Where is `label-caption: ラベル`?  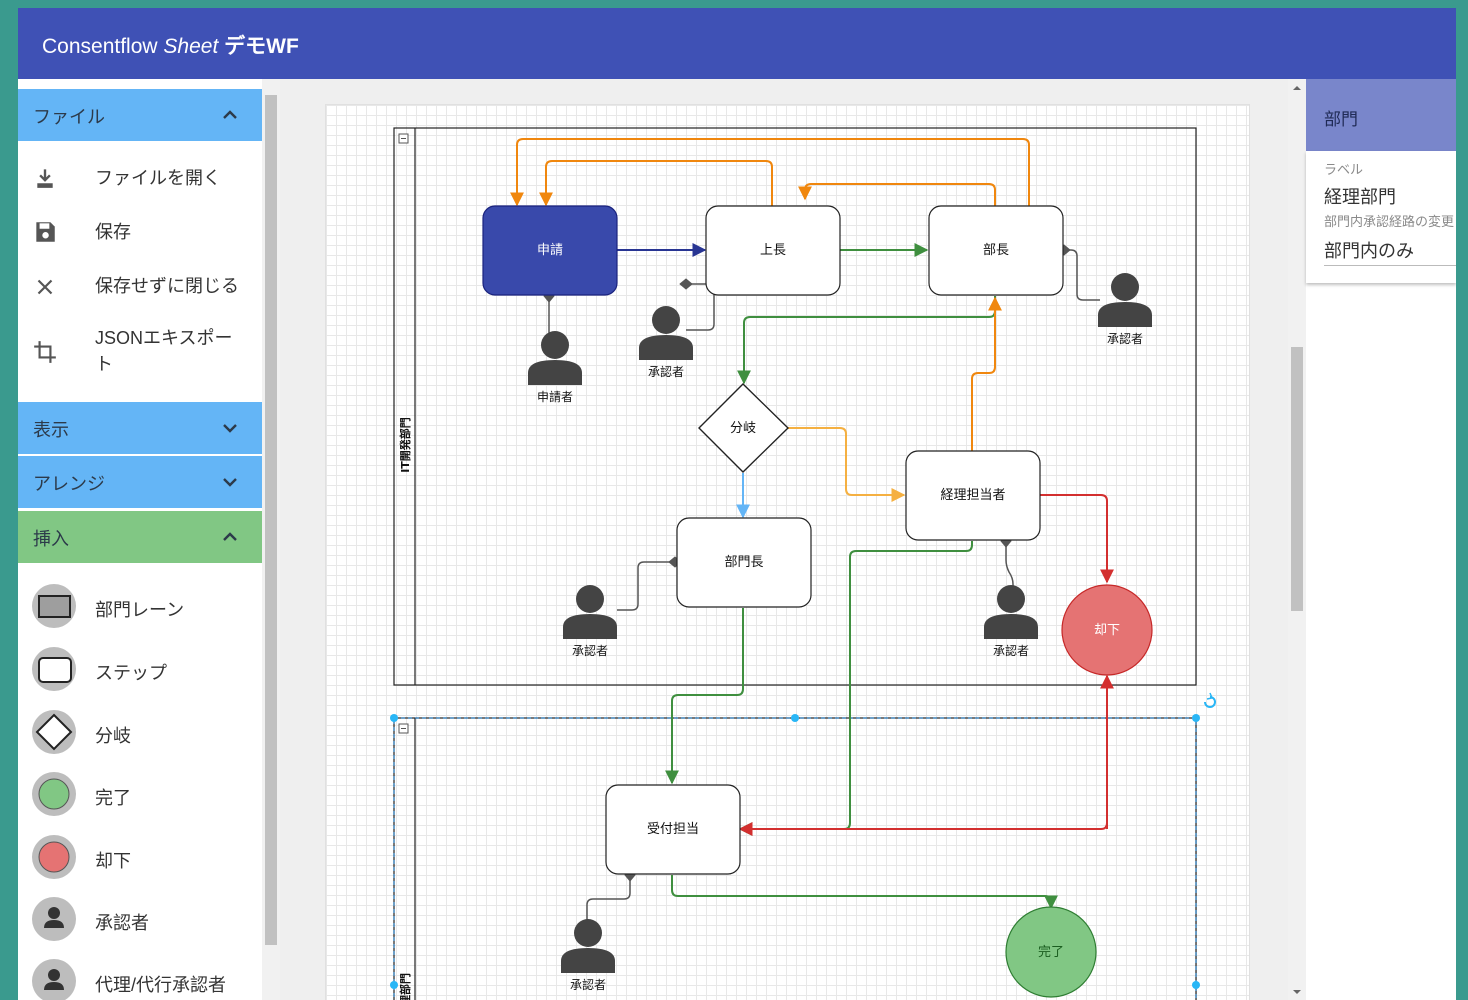
label-caption: ラベル is located at coordinates (1344, 170).